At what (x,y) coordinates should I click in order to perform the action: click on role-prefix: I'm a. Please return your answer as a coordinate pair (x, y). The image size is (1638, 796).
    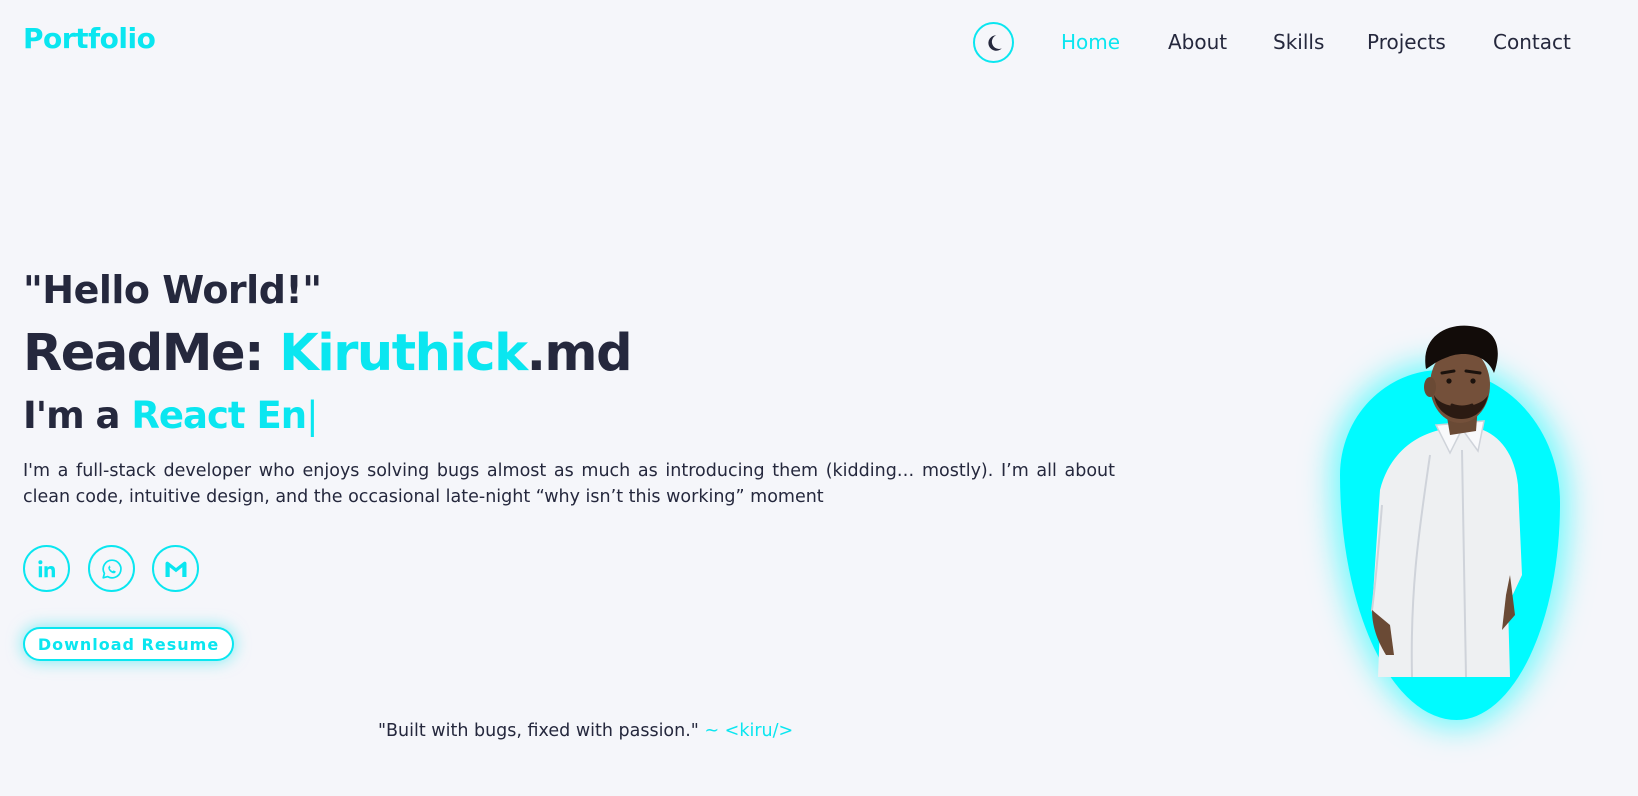
    Looking at the image, I should click on (77, 415).